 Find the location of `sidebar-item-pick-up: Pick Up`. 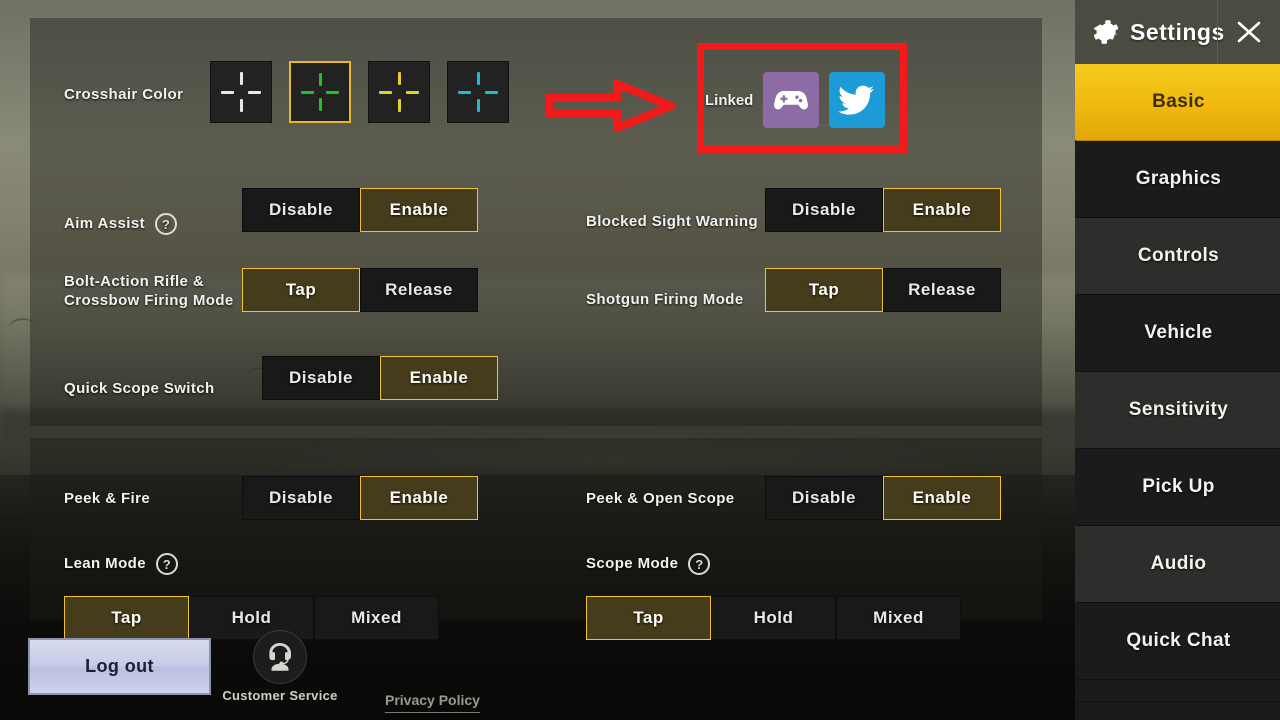

sidebar-item-pick-up: Pick Up is located at coordinates (1177, 487).